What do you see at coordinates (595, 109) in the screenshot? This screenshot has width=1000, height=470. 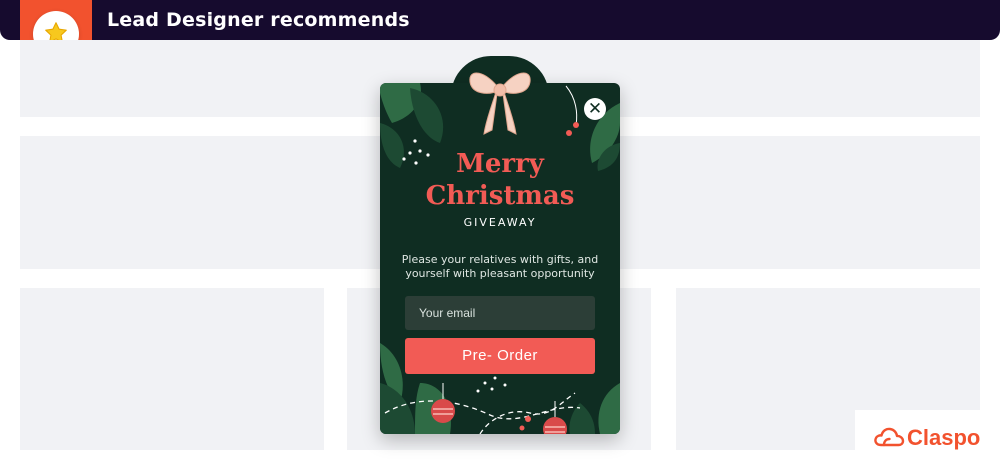 I see `close-icon: ✕` at bounding box center [595, 109].